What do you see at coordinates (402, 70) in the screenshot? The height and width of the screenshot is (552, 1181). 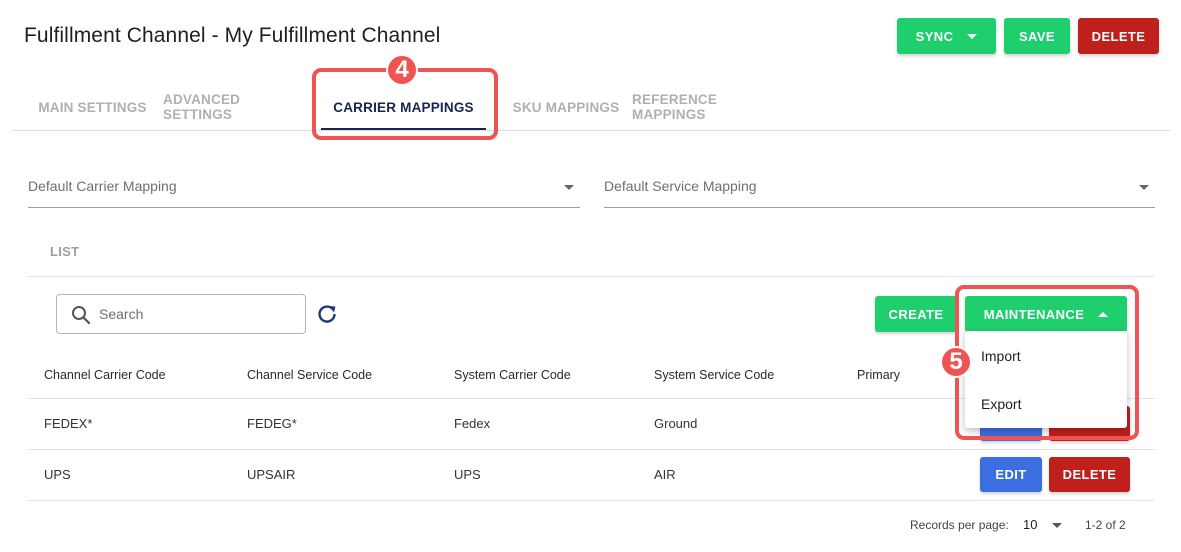 I see `step-marker-4: 4` at bounding box center [402, 70].